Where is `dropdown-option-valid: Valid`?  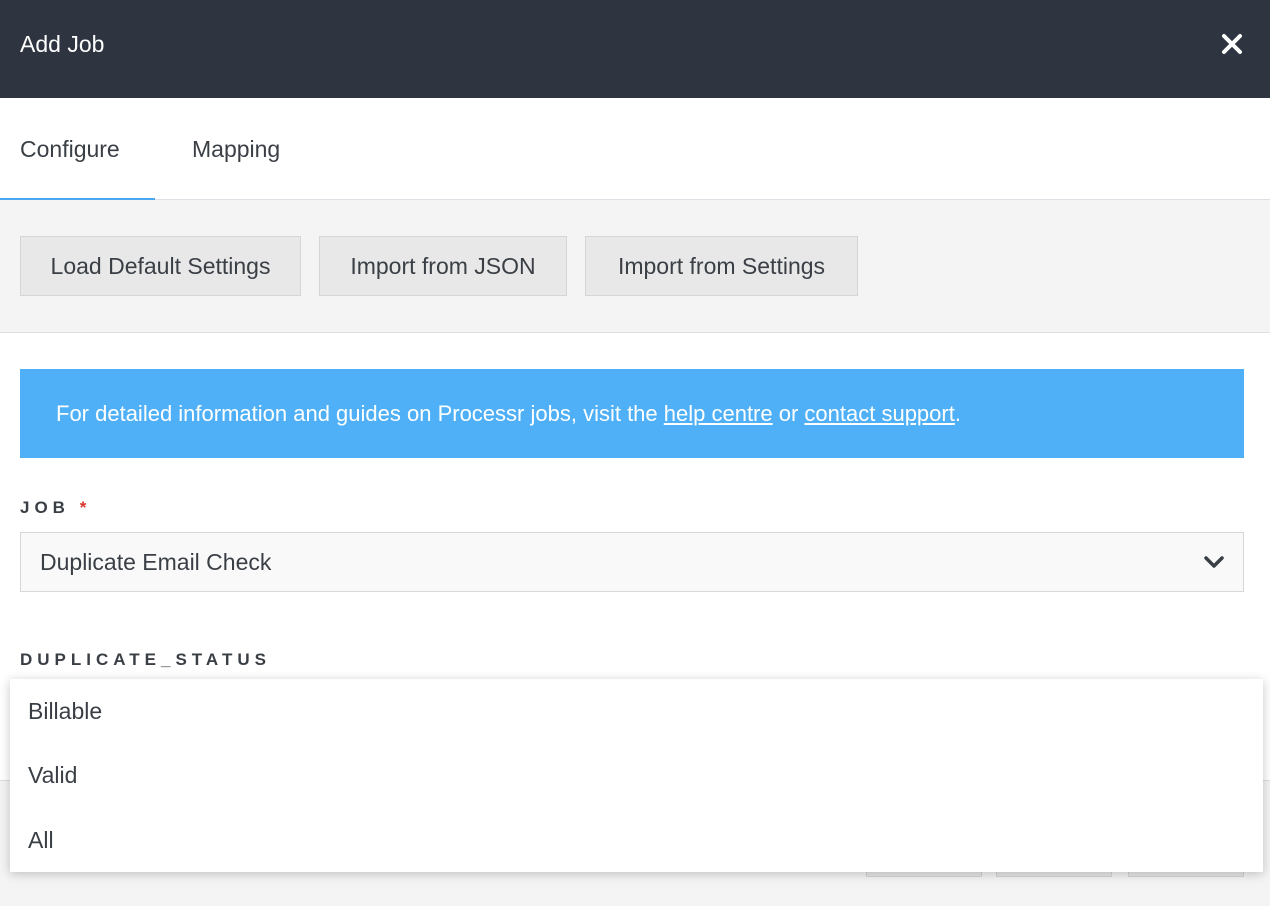 dropdown-option-valid: Valid is located at coordinates (636, 775).